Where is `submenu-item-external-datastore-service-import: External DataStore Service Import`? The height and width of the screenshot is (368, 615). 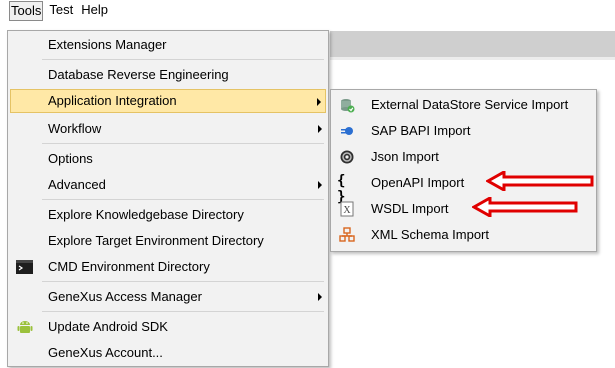
submenu-item-external-datastore-service-import: External DataStore Service Import is located at coordinates (463, 105).